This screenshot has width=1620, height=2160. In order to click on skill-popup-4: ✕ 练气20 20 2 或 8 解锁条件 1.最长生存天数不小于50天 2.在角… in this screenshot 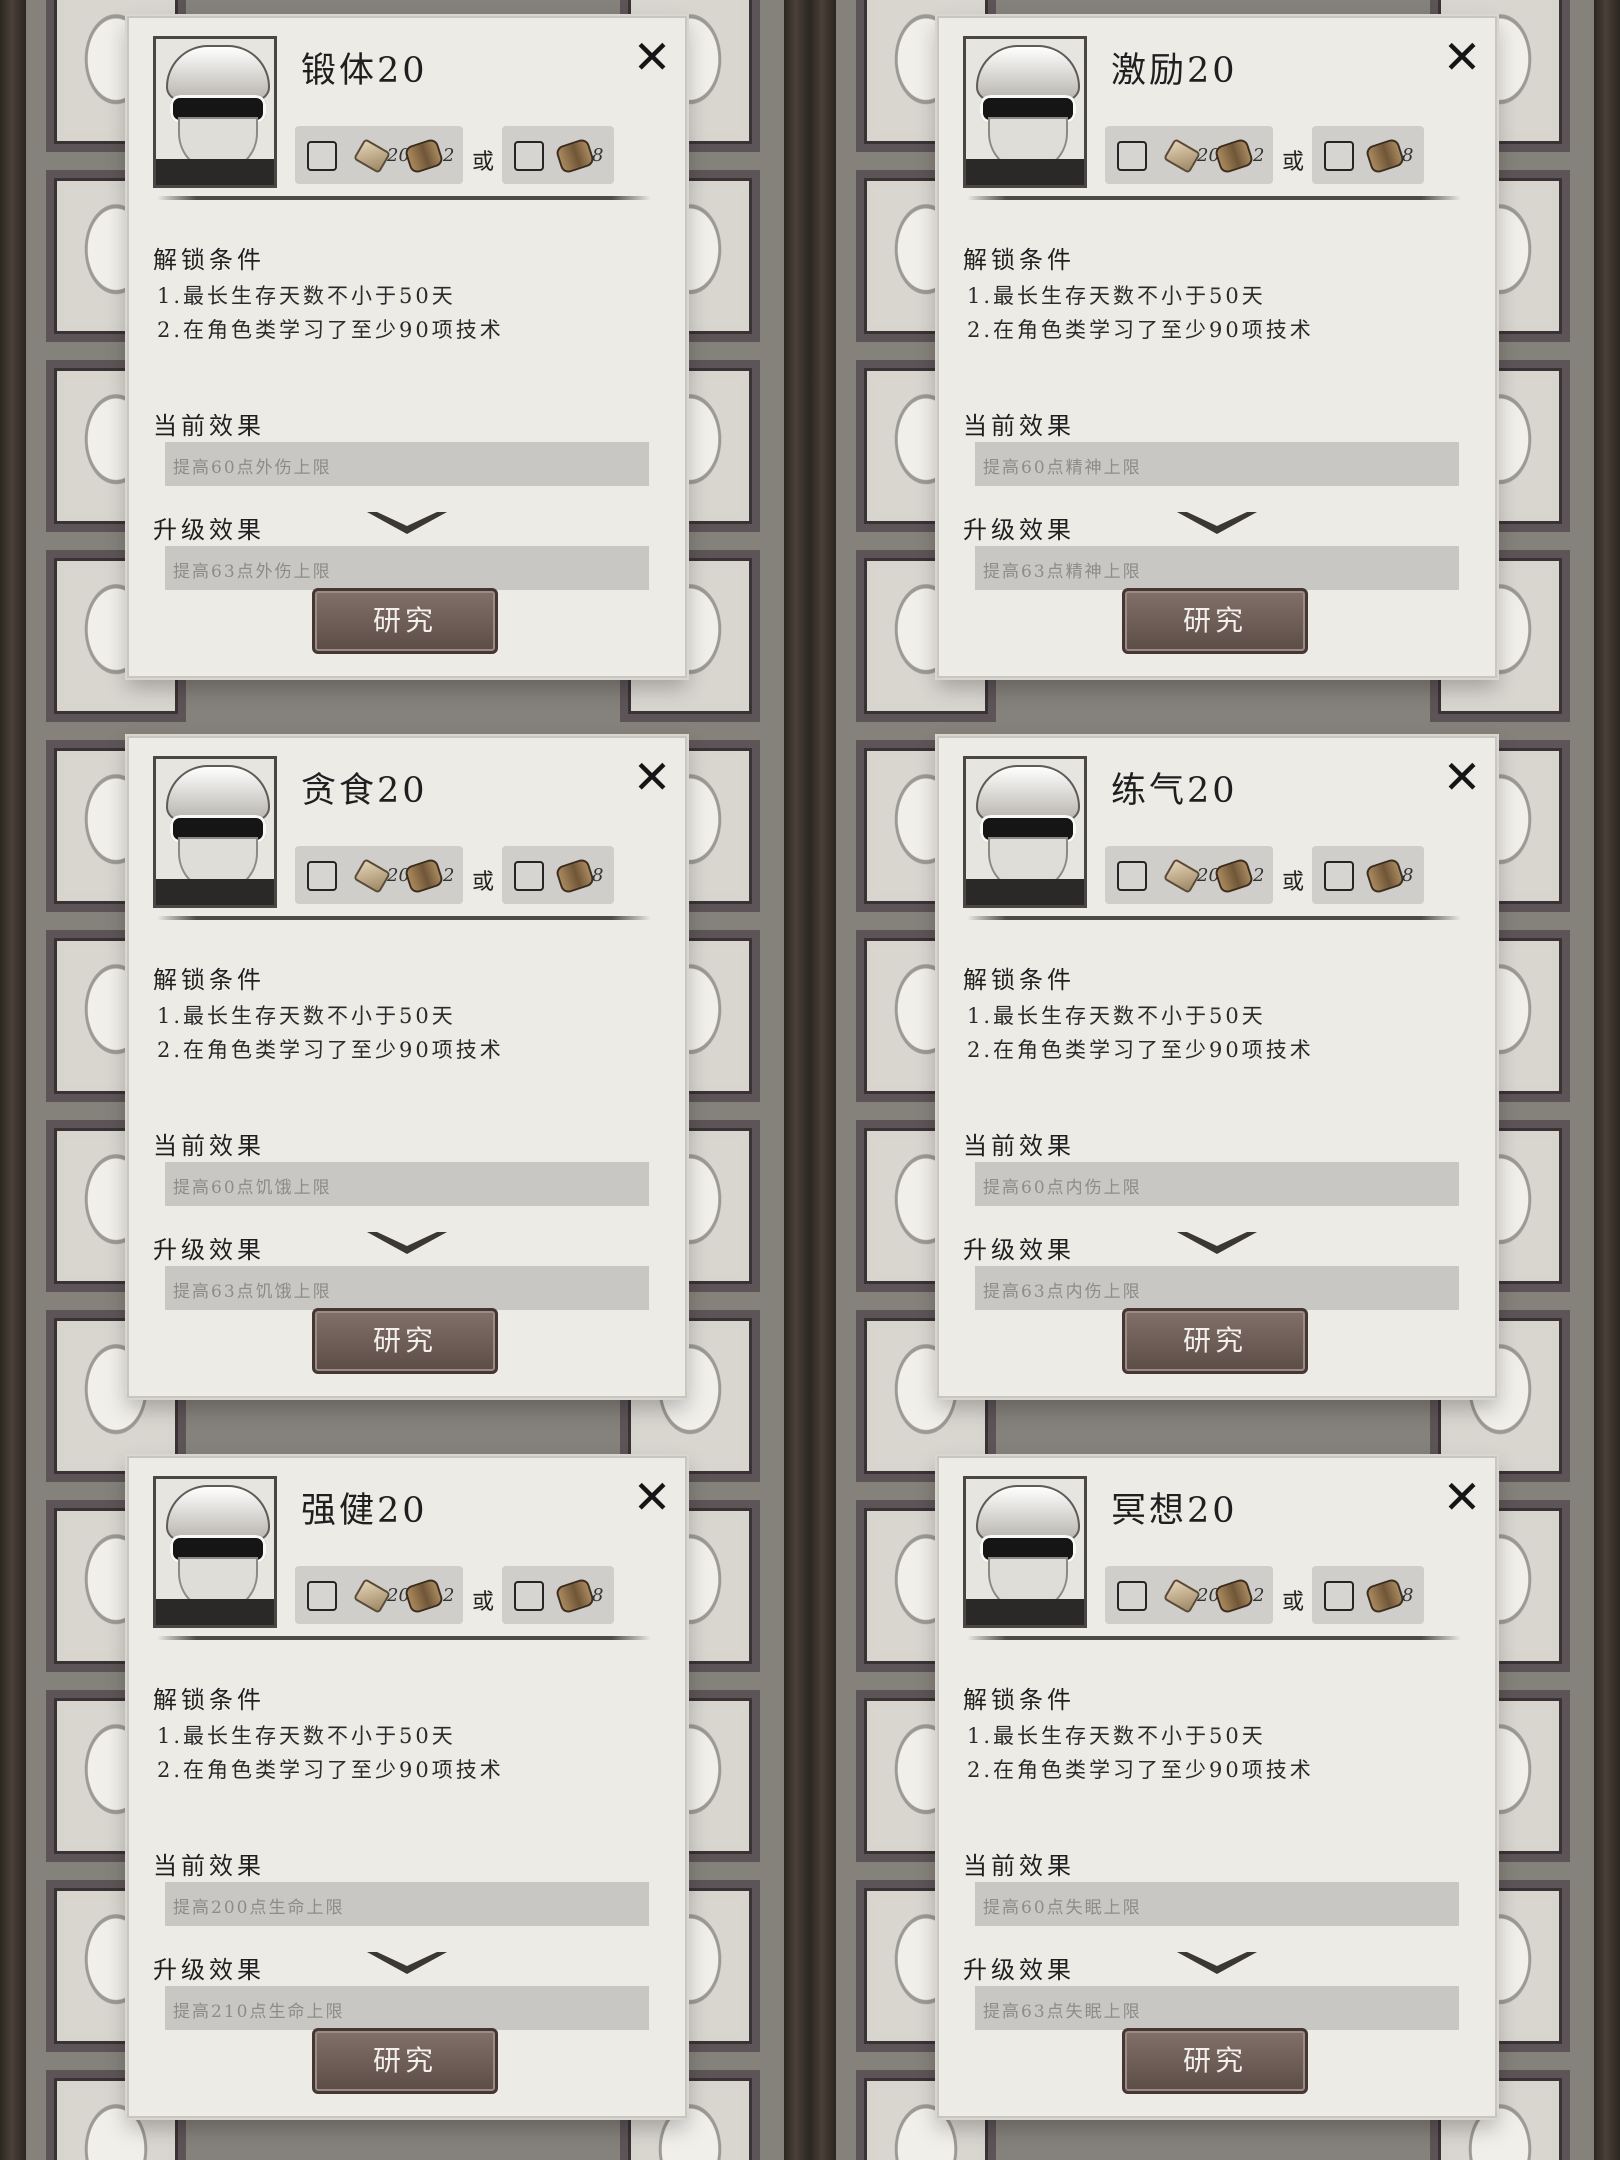, I will do `click(1217, 1067)`.